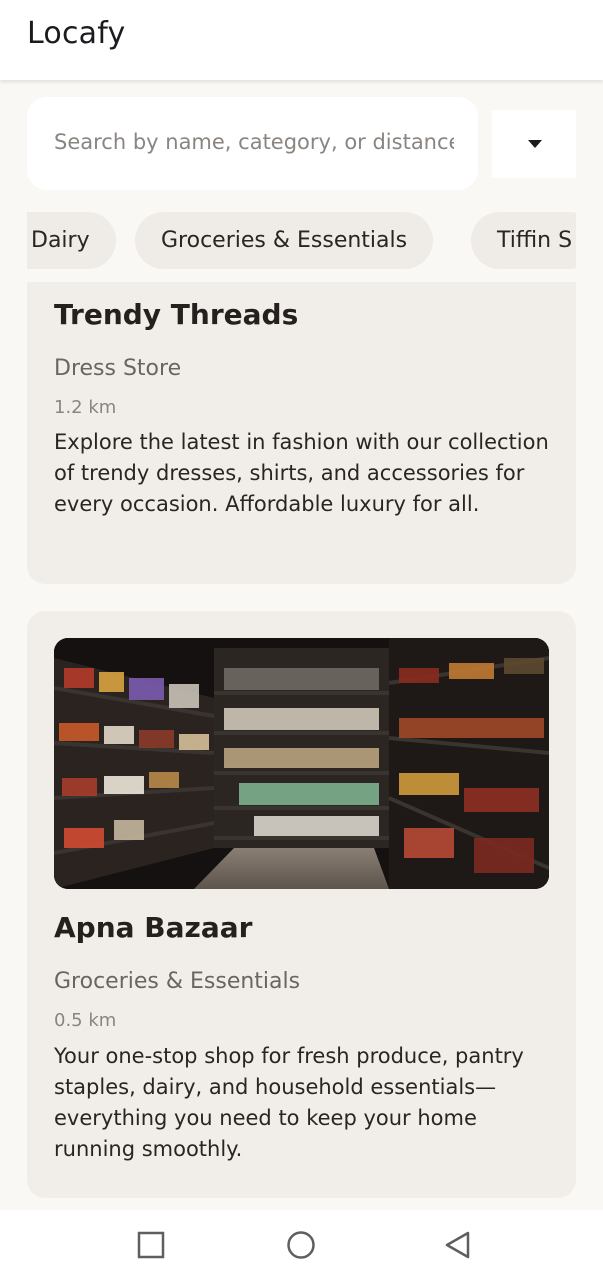 Image resolution: width=603 pixels, height=1280 pixels. I want to click on category-chip-tiffin: Tiffin S, so click(523, 240).